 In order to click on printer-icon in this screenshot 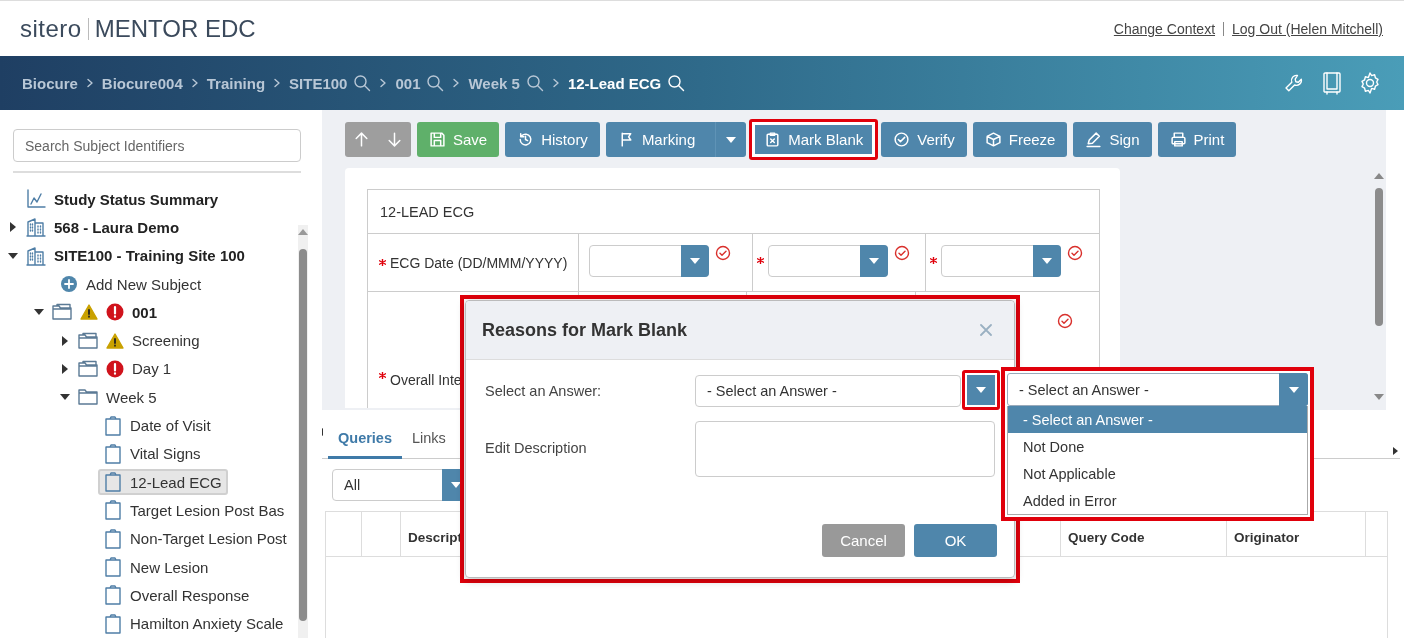, I will do `click(1178, 139)`.